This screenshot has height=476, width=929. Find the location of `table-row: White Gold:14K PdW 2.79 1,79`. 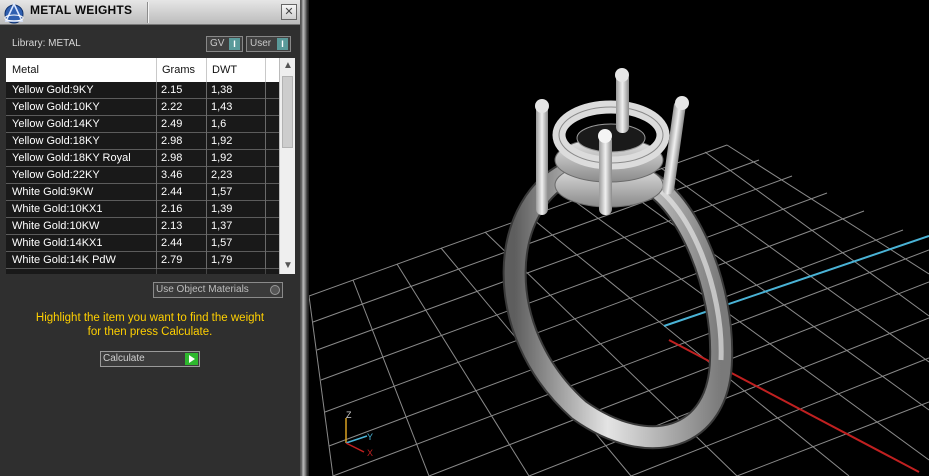

table-row: White Gold:14K PdW 2.79 1,79 is located at coordinates (142, 260).